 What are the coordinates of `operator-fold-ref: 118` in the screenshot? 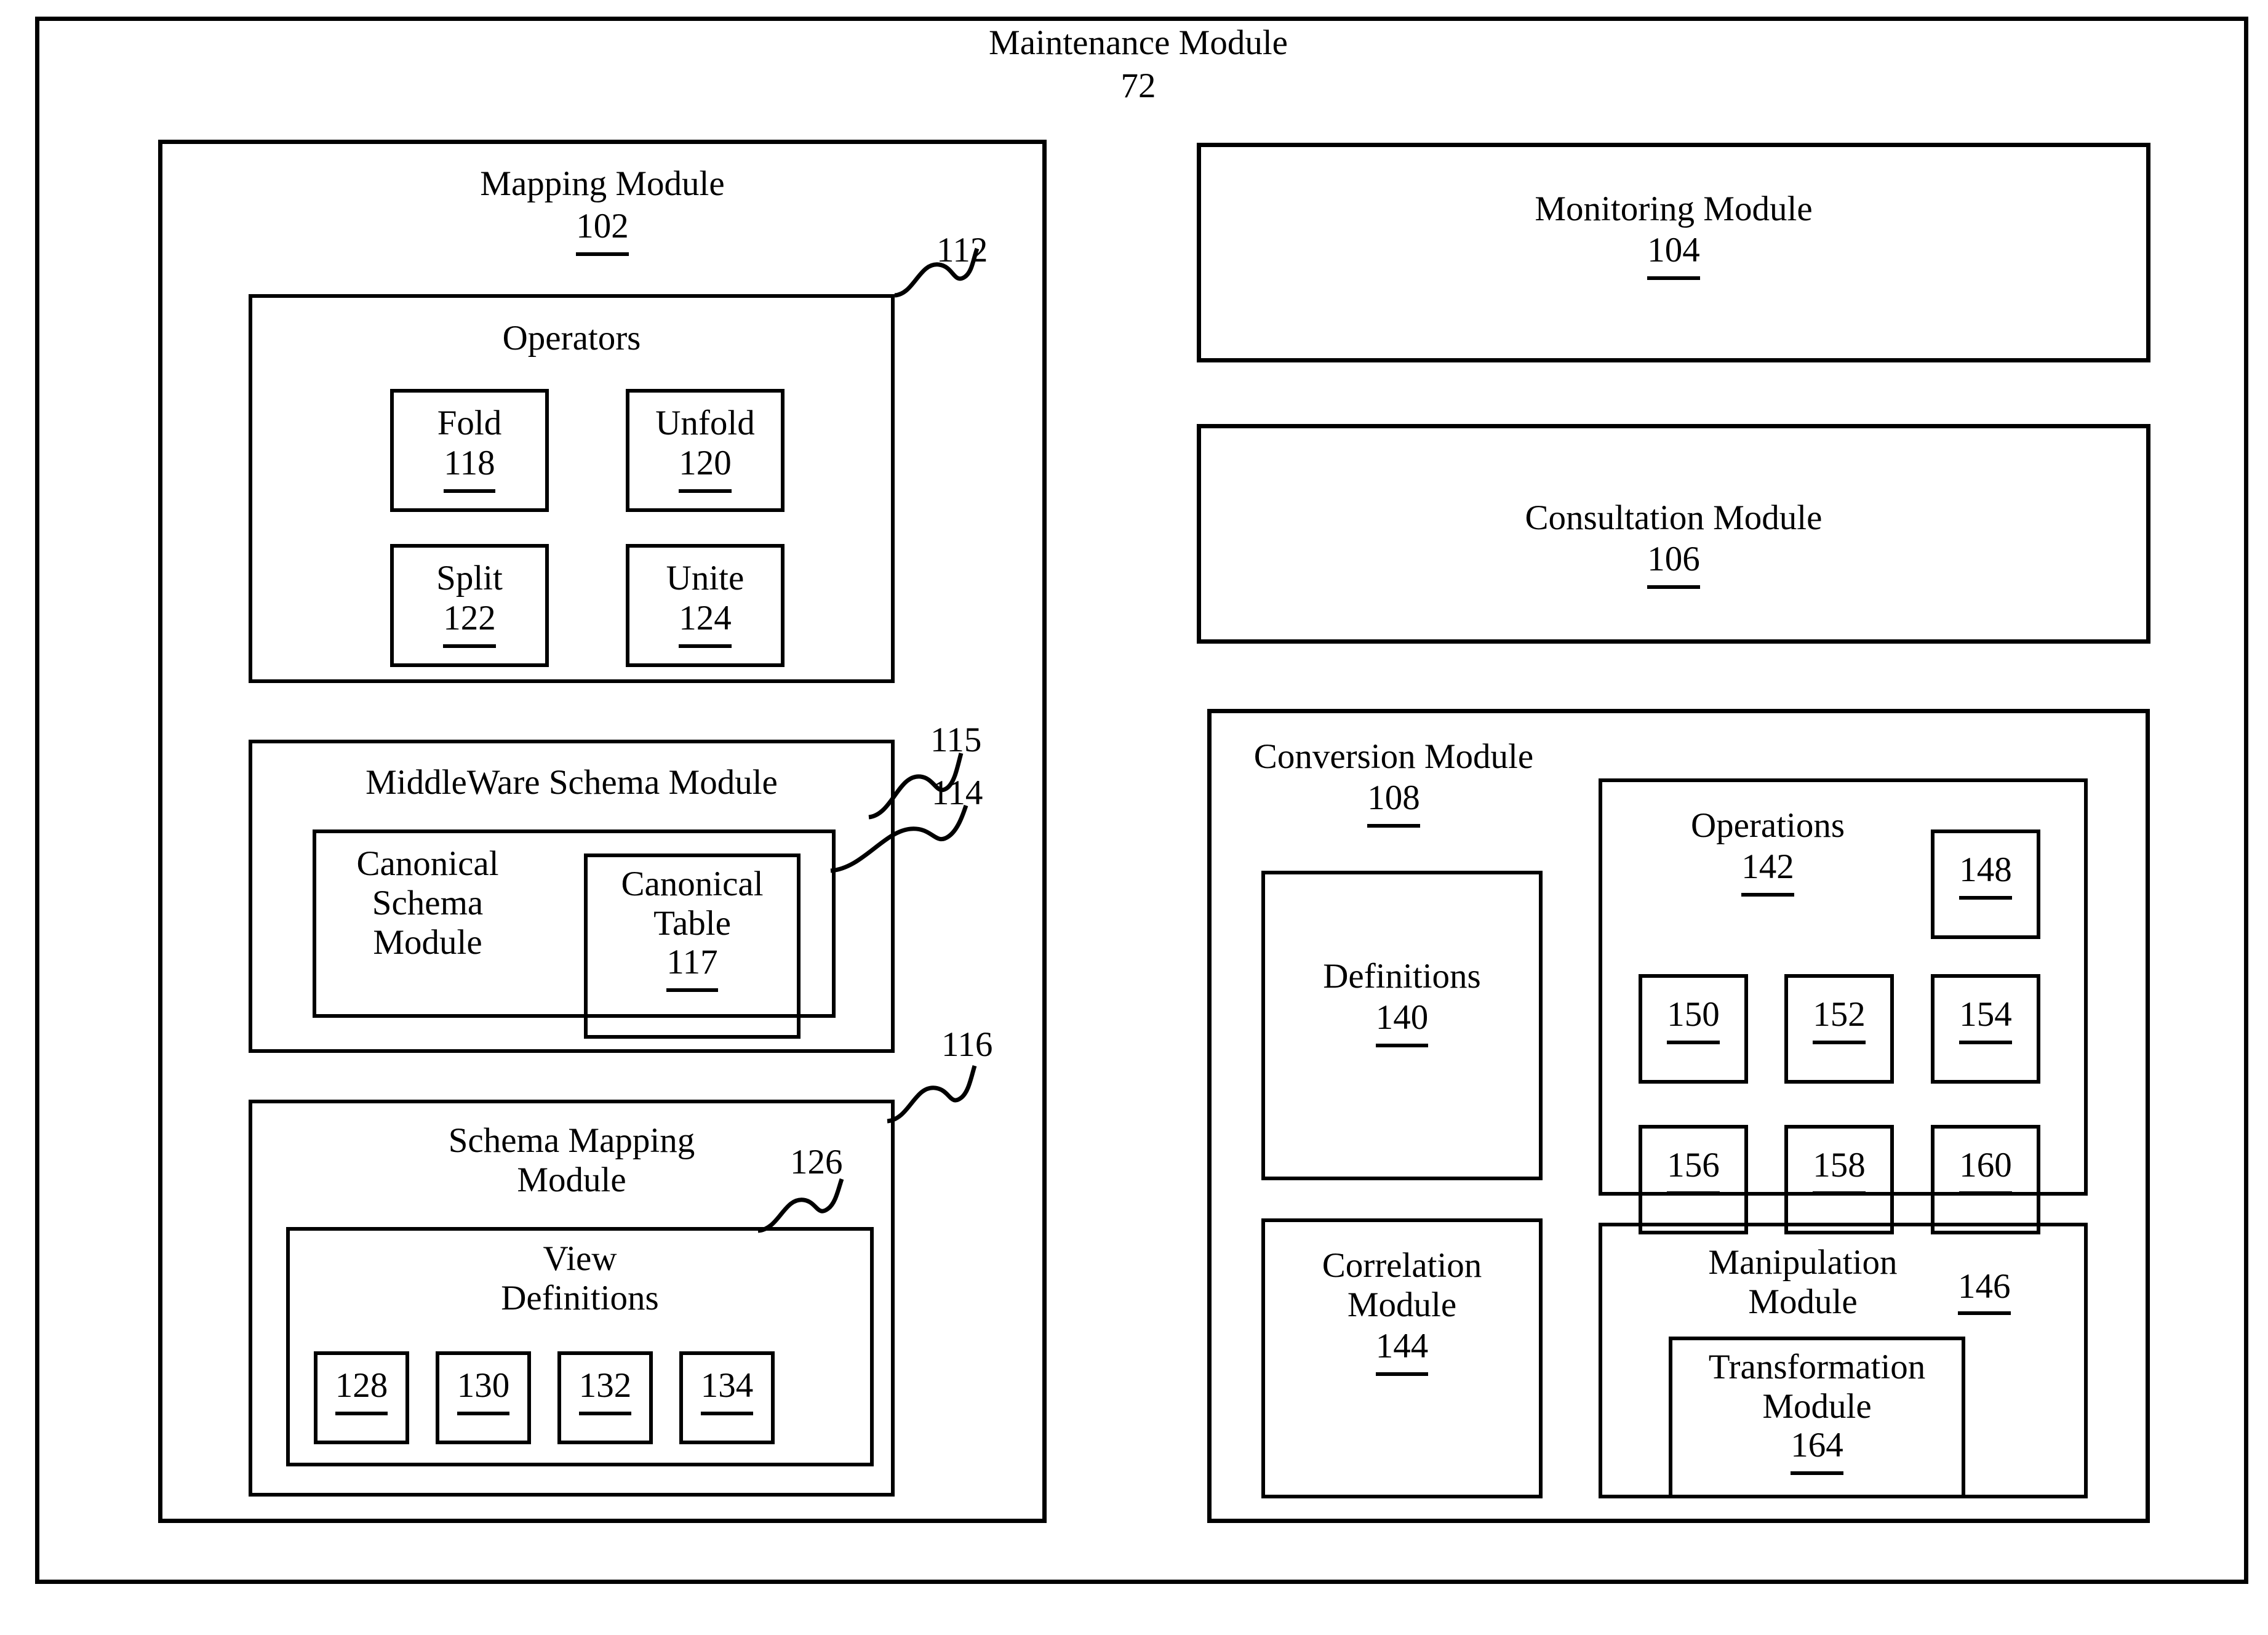 It's located at (469, 470).